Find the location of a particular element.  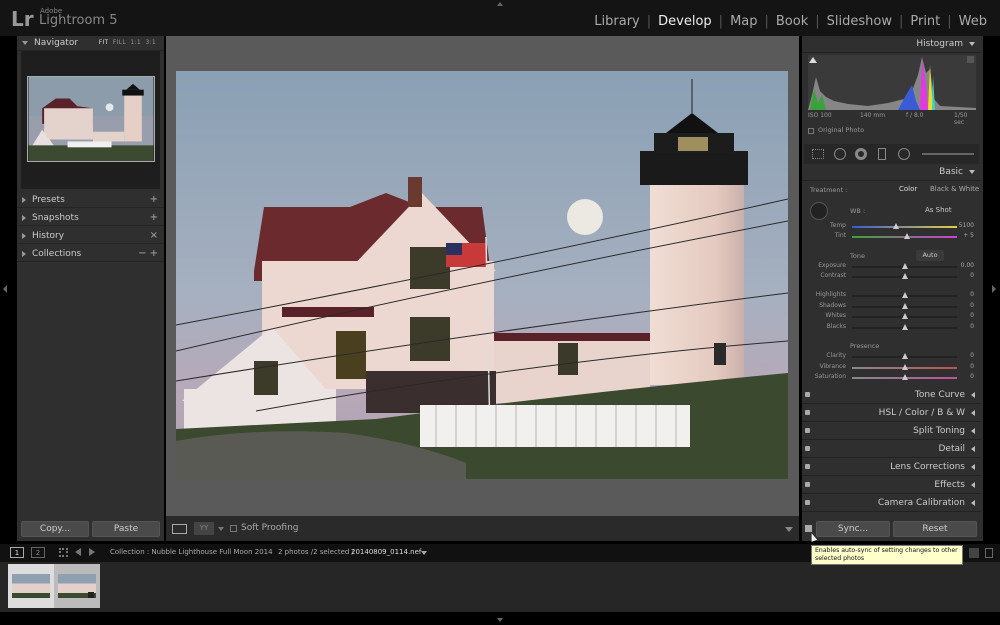

slider-value: 5100 is located at coordinates (966, 225).